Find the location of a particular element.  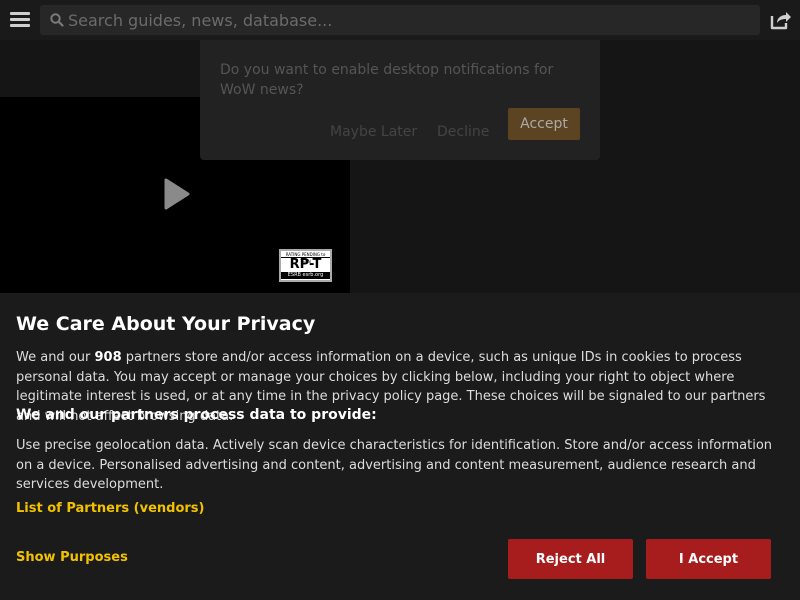

play-icon is located at coordinates (176, 196).